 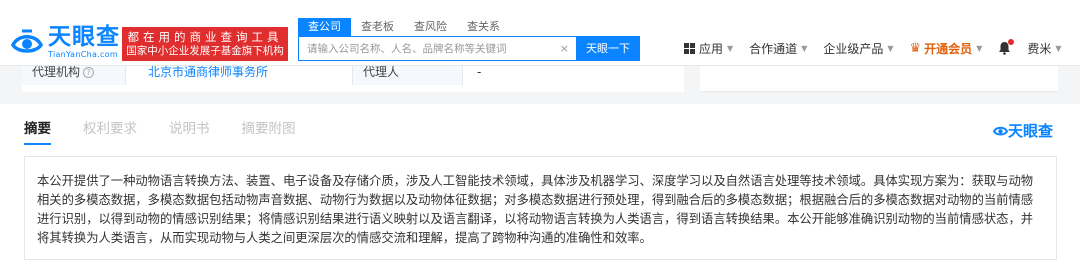 I want to click on nav-vip: ♛ 开通会员 ▼, so click(x=946, y=48).